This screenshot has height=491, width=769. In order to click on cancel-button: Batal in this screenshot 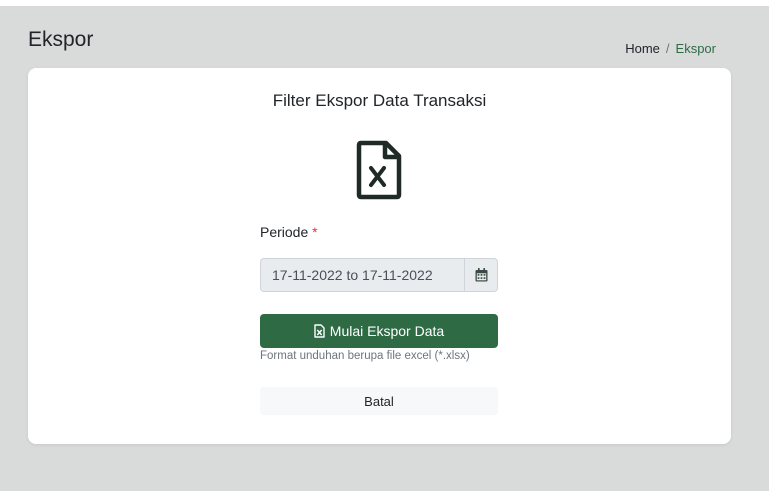, I will do `click(379, 401)`.